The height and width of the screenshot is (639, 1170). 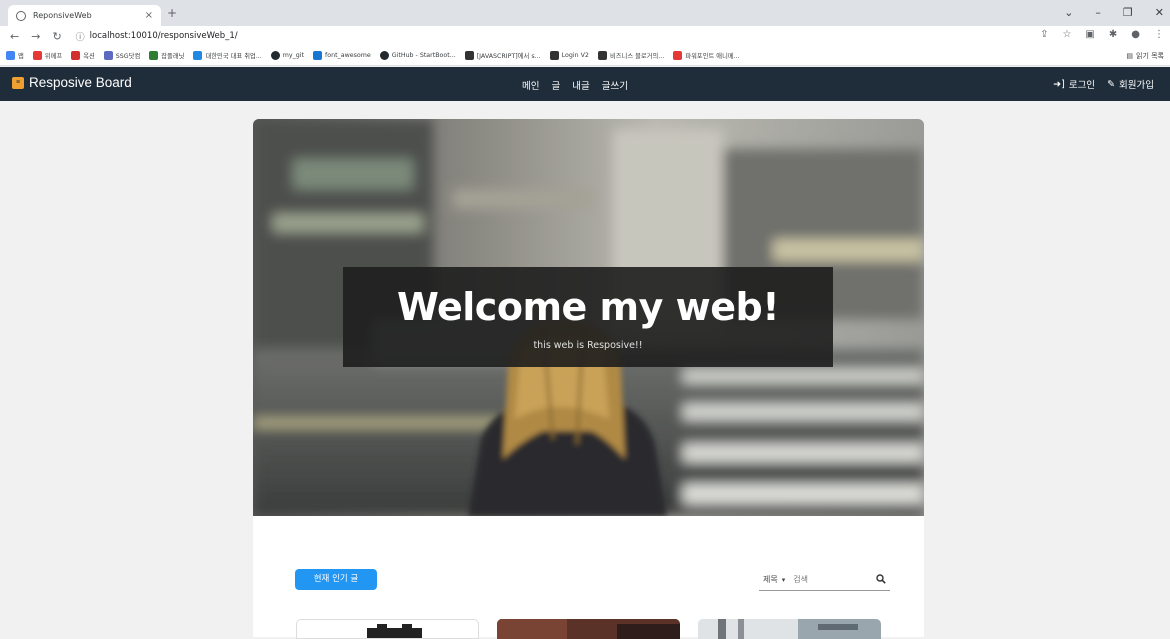 I want to click on bookmark-item: 앱, so click(x=15, y=55).